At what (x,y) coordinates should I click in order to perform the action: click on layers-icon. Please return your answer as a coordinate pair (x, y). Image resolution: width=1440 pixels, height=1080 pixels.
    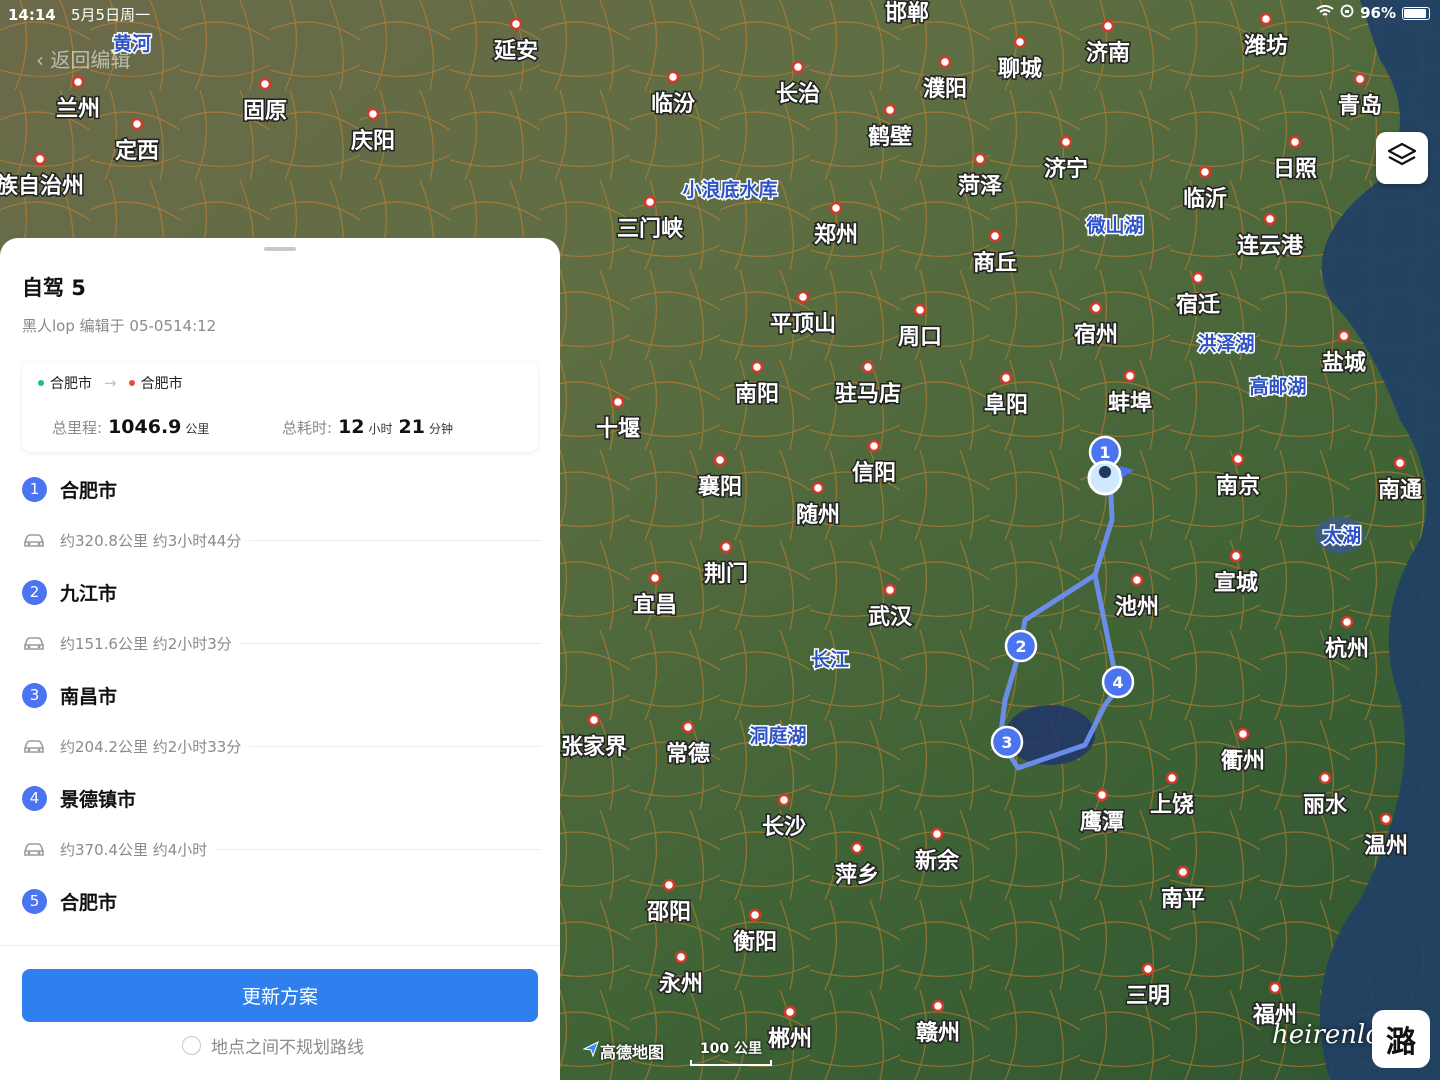
    Looking at the image, I should click on (1402, 158).